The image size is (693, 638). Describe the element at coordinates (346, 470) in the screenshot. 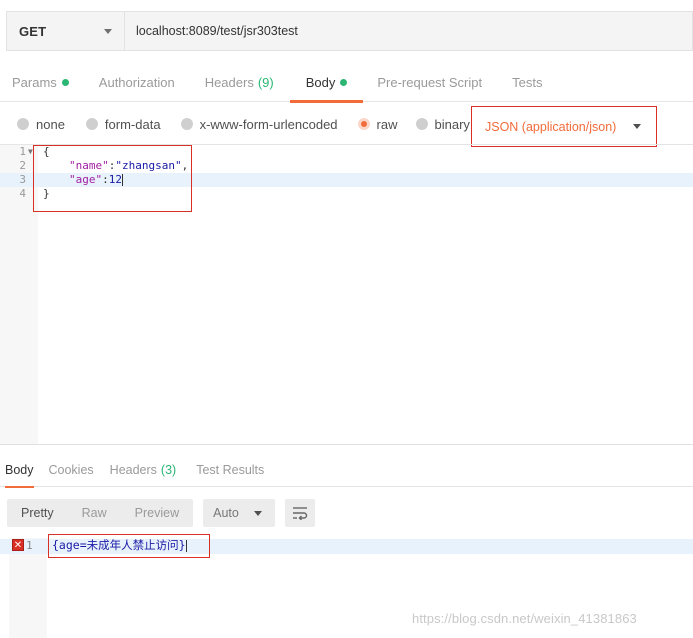

I see `response-tabs: Body Cookies Headers (3) Test Results` at that location.